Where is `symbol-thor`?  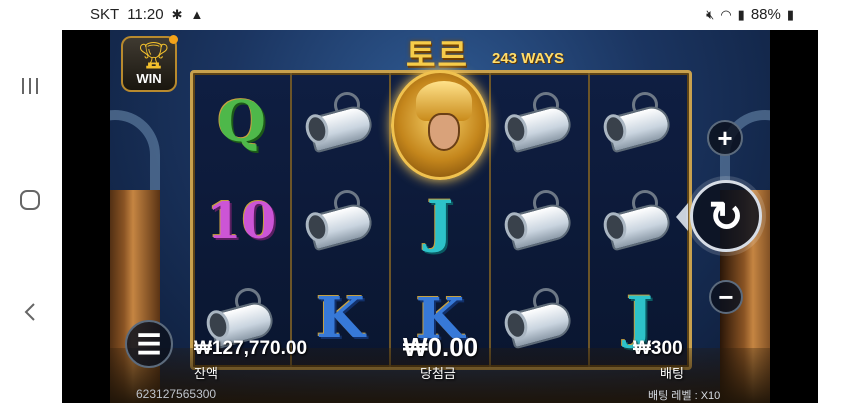
symbol-thor is located at coordinates (440, 125).